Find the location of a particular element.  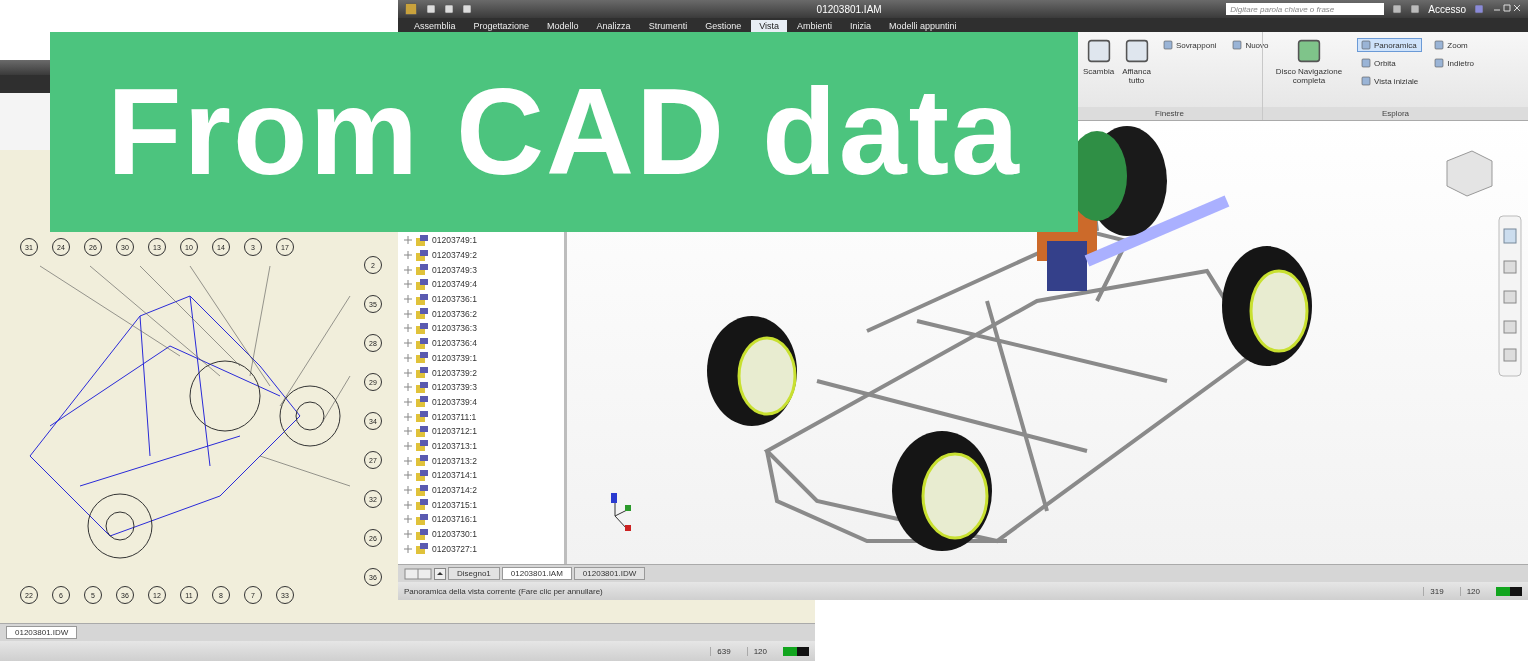

tree-item: 01203713:2 is located at coordinates (481, 460).